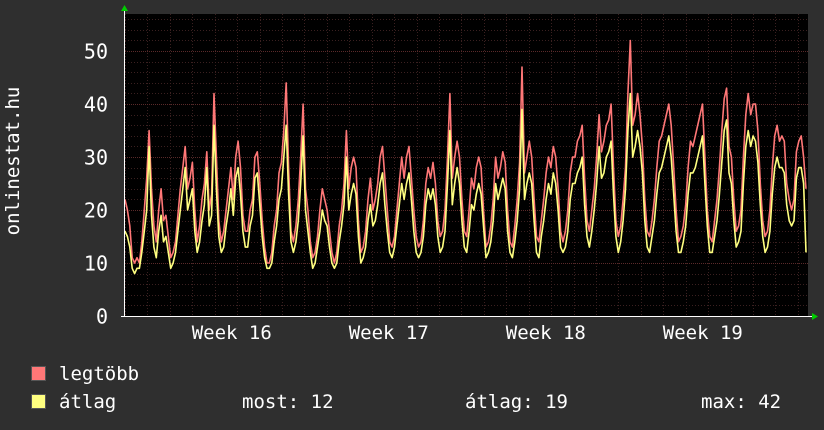 This screenshot has height=430, width=824. Describe the element at coordinates (102, 317) in the screenshot. I see `y-tick-label: 0` at that location.